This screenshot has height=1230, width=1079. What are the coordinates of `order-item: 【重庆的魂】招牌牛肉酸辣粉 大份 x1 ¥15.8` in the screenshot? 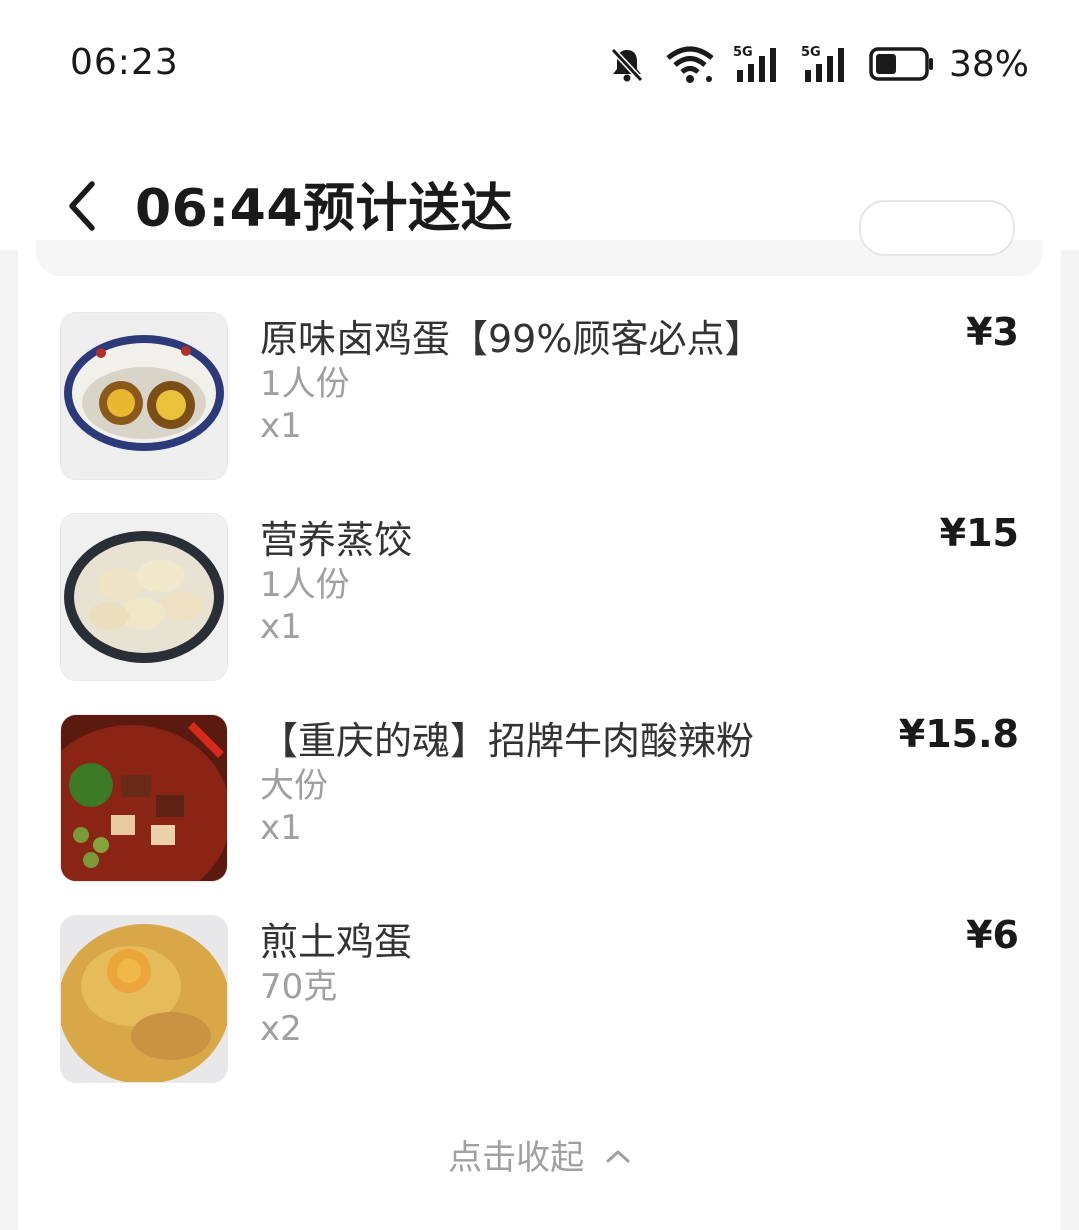 It's located at (539, 798).